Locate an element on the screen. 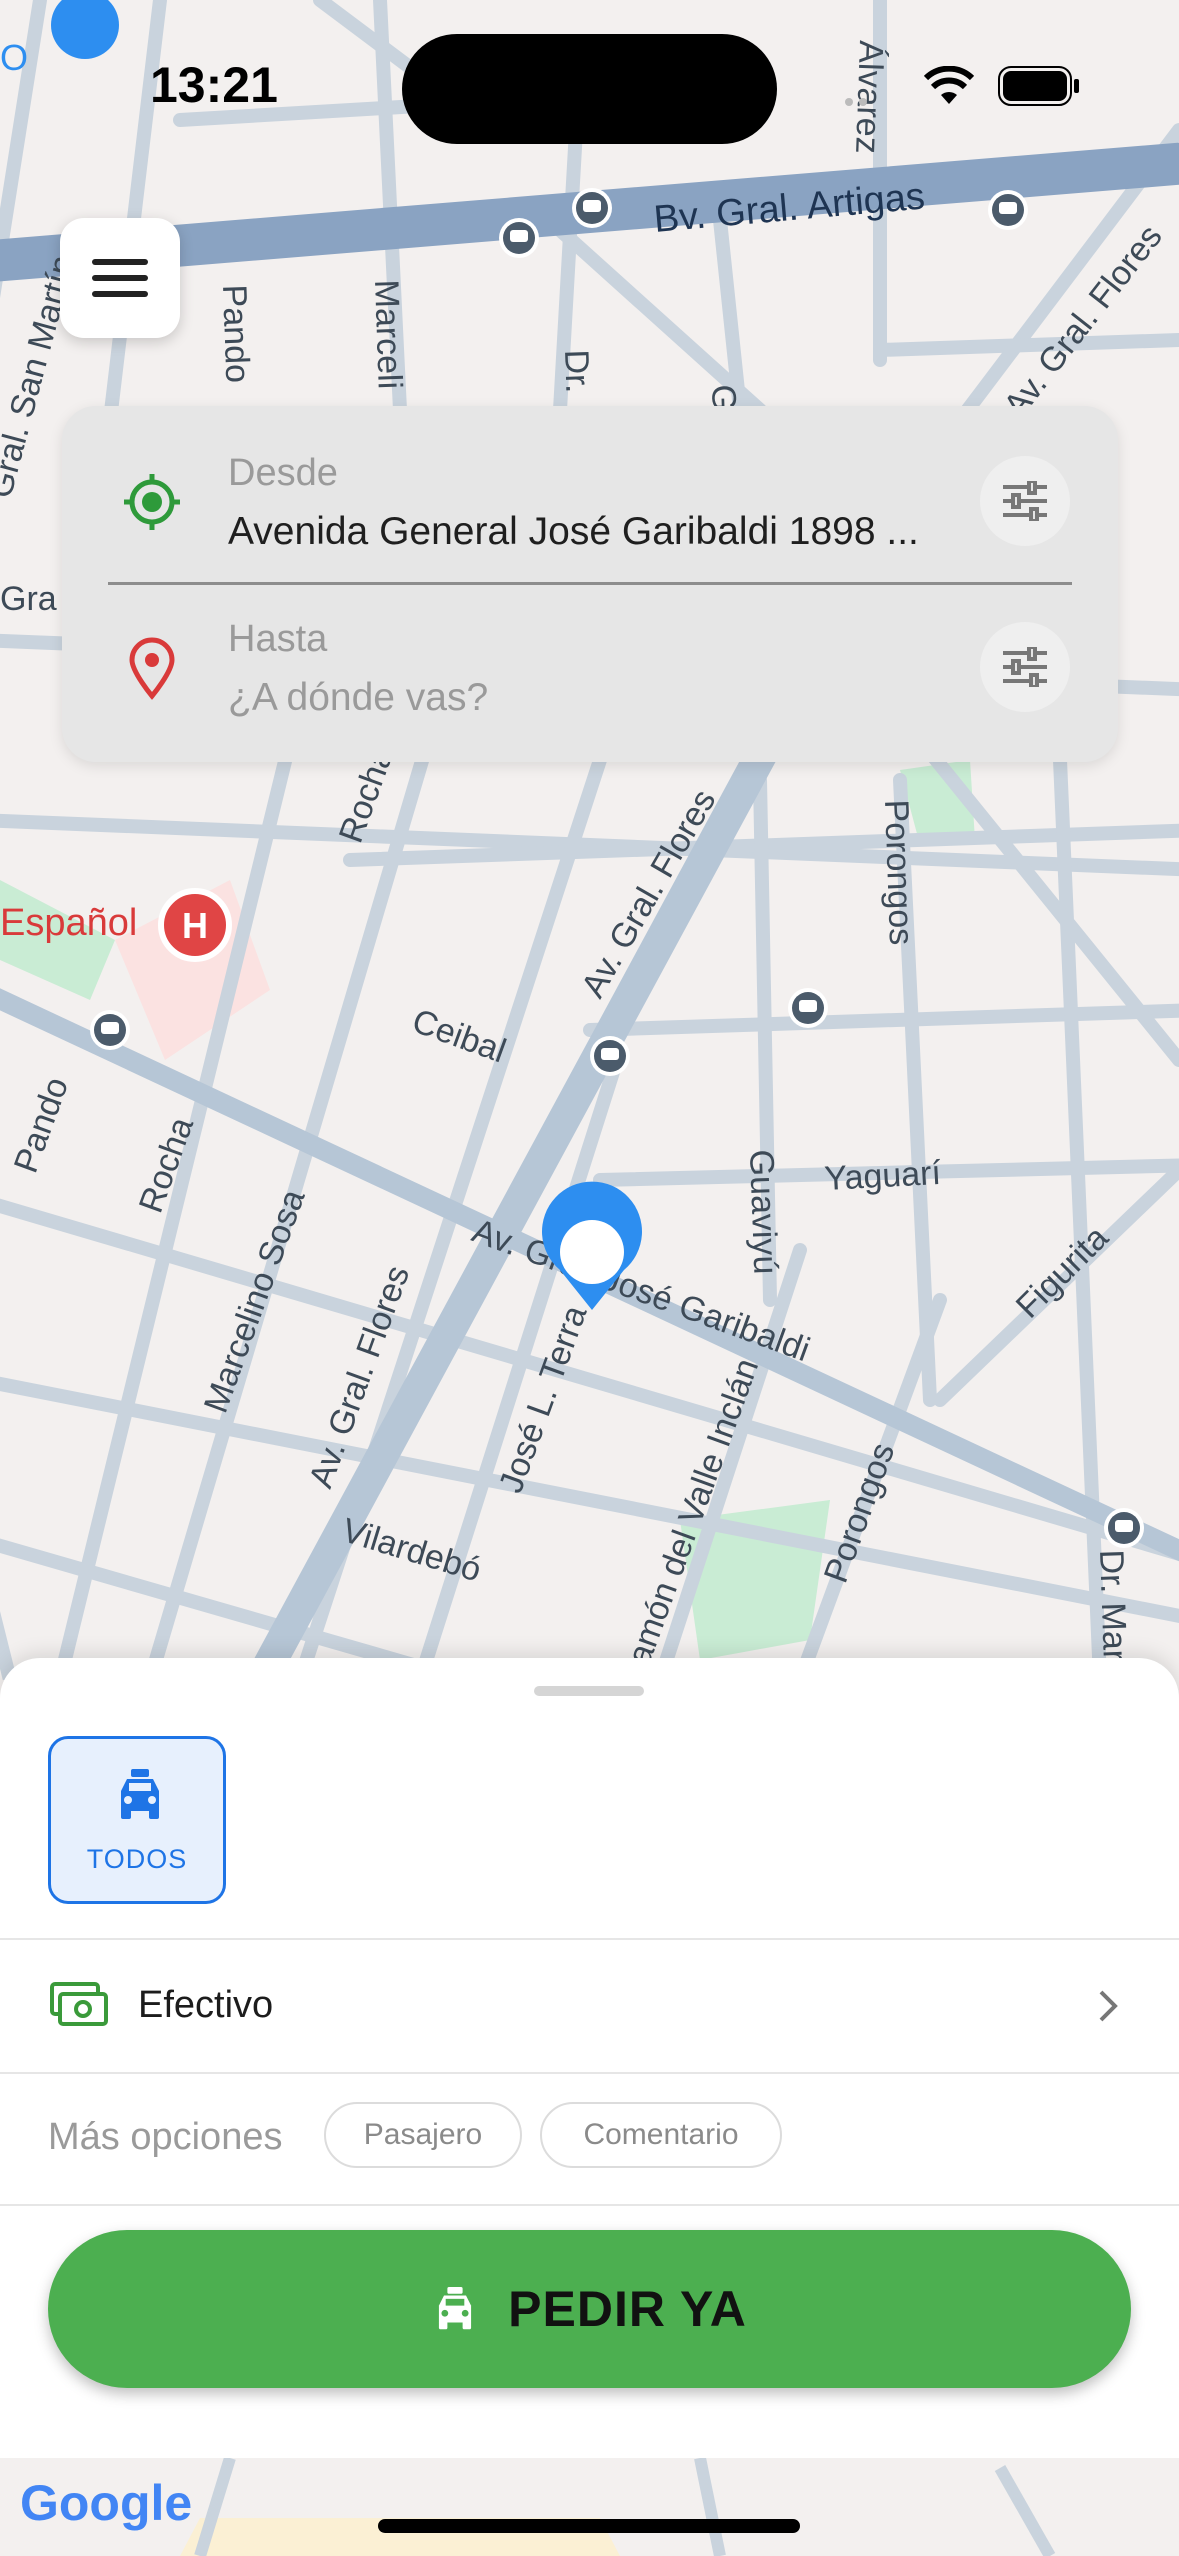  google-attribution: Google is located at coordinates (106, 2503).